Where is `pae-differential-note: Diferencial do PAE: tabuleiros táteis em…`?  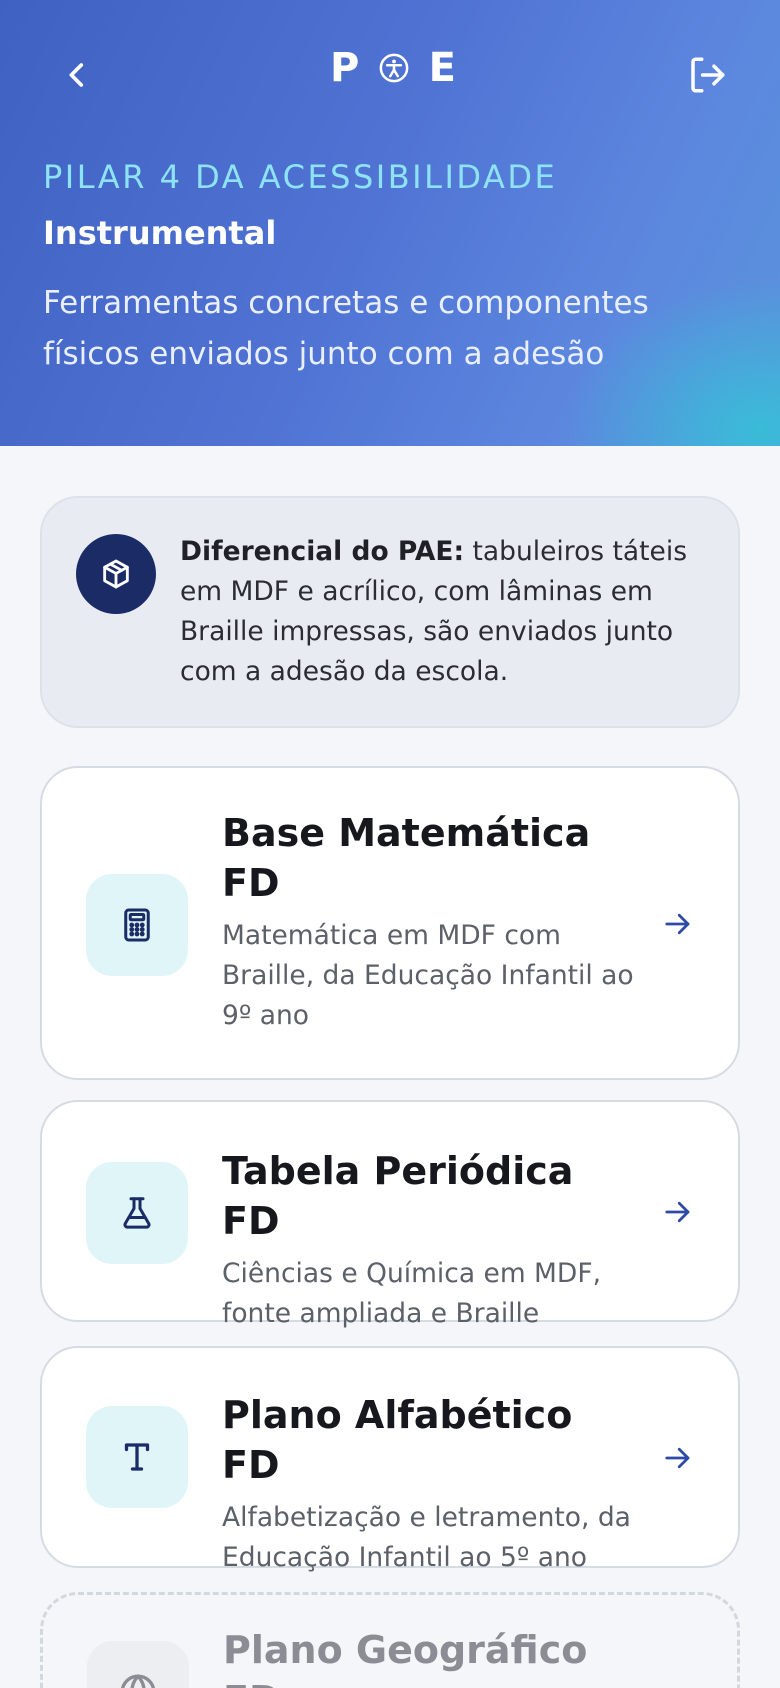 pae-differential-note: Diferencial do PAE: tabuleiros táteis em… is located at coordinates (390, 612).